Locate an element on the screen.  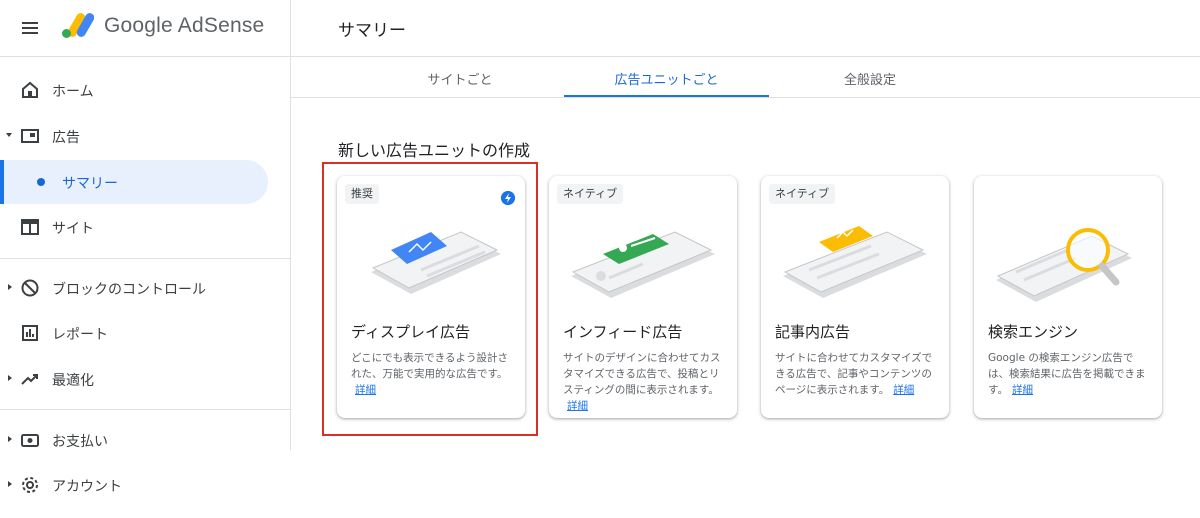
sidebar-item-optimization: 最適化 is located at coordinates (145, 379).